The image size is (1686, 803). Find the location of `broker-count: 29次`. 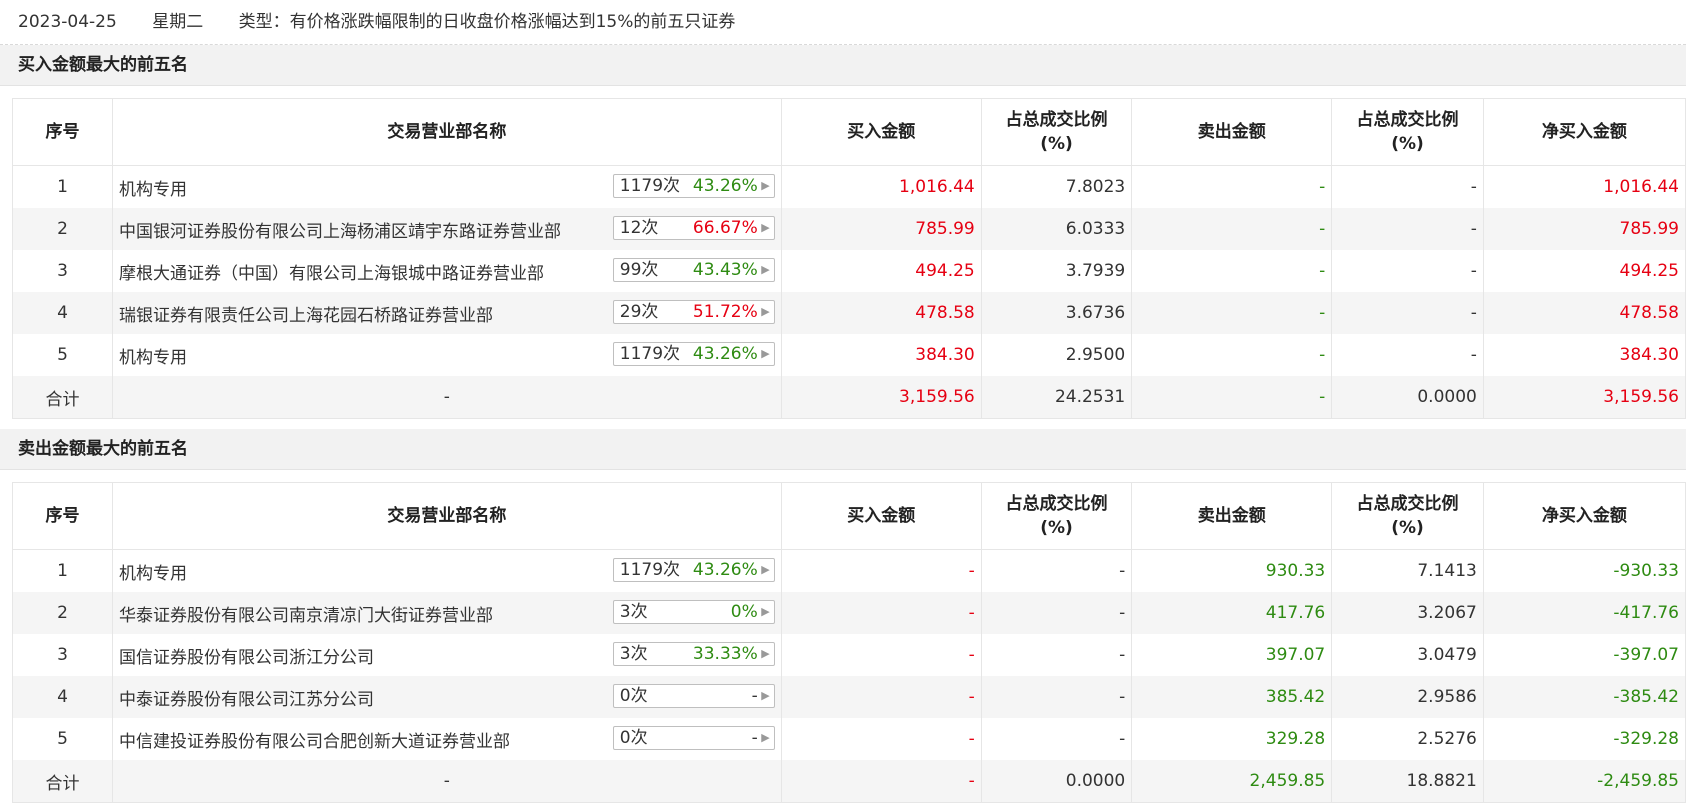

broker-count: 29次 is located at coordinates (639, 312).